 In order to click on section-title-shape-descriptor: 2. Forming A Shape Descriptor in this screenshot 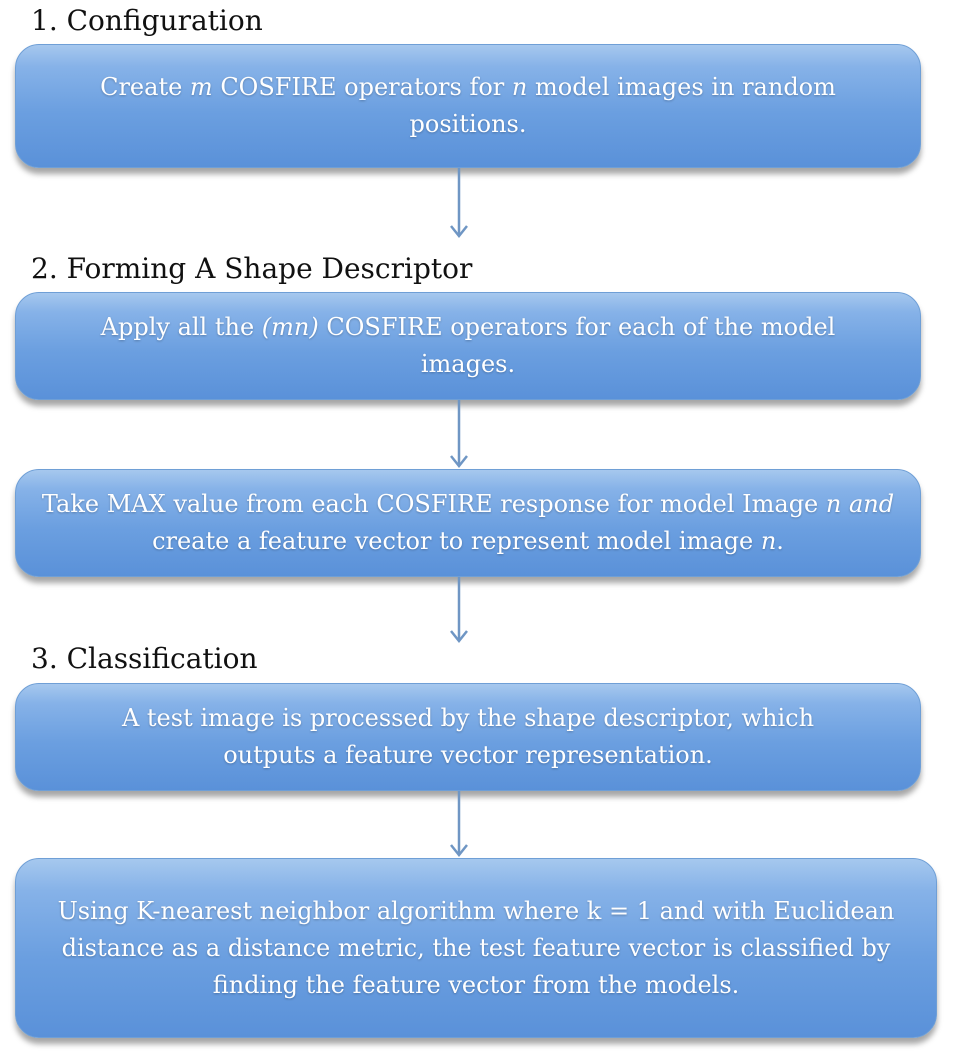, I will do `click(252, 268)`.